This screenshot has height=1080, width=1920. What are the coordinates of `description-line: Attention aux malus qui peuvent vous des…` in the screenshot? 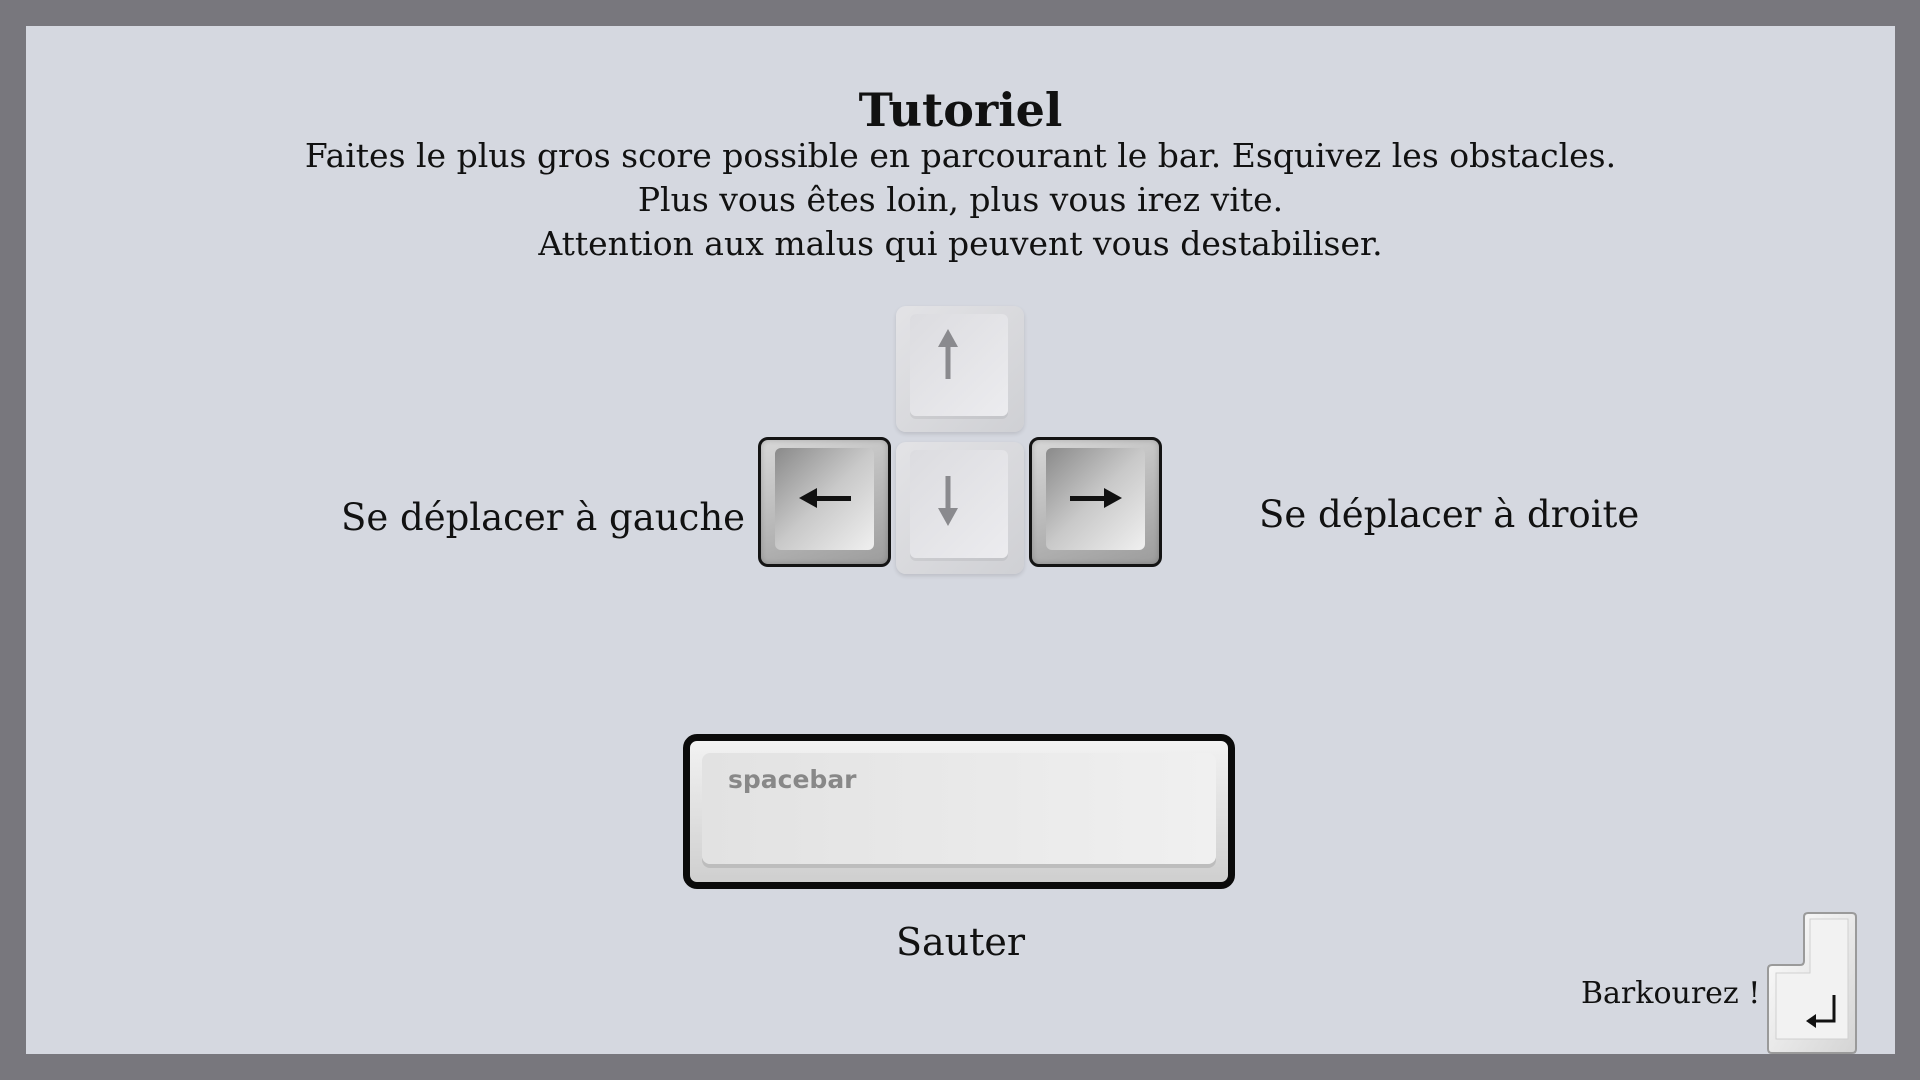 It's located at (960, 243).